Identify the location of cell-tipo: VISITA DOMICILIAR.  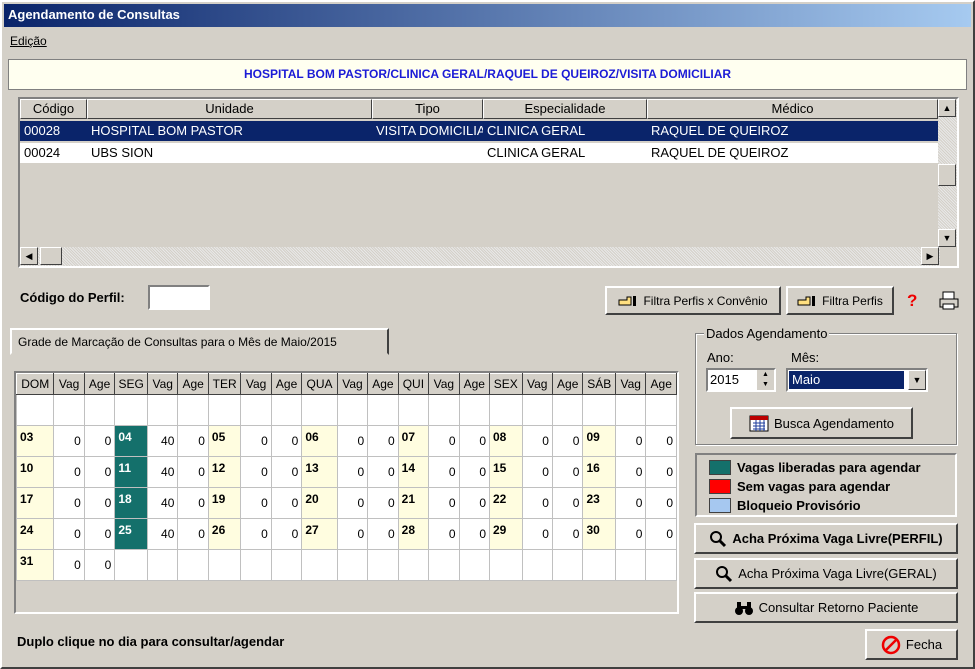
(429, 130).